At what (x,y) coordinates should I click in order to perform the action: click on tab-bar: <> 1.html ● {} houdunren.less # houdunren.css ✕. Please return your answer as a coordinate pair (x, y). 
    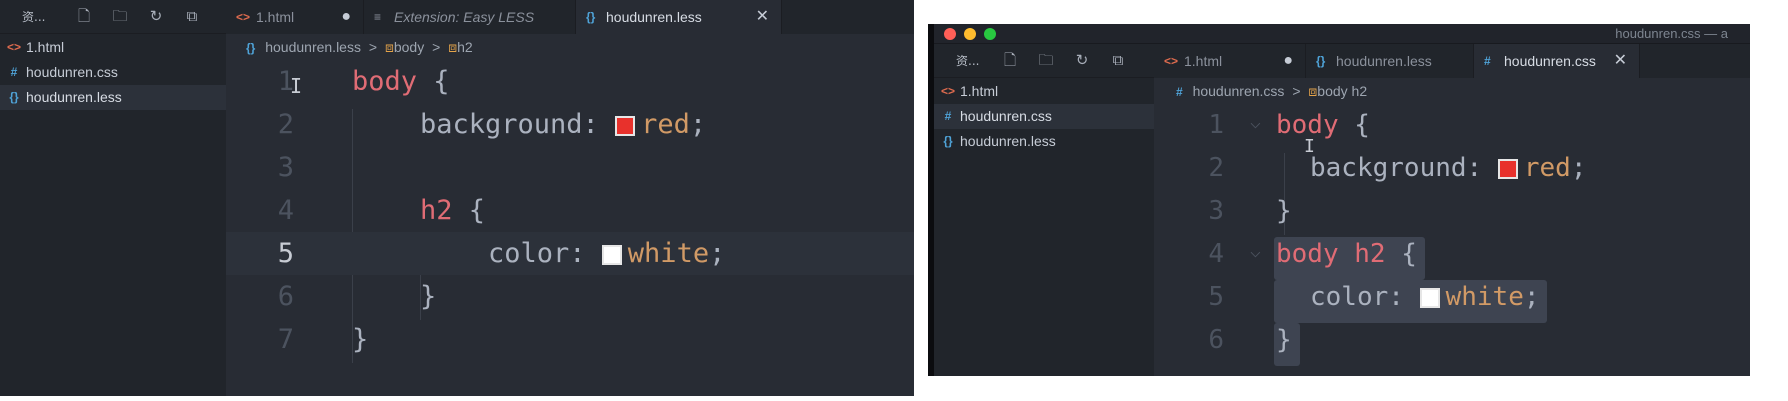
    Looking at the image, I should click on (1452, 61).